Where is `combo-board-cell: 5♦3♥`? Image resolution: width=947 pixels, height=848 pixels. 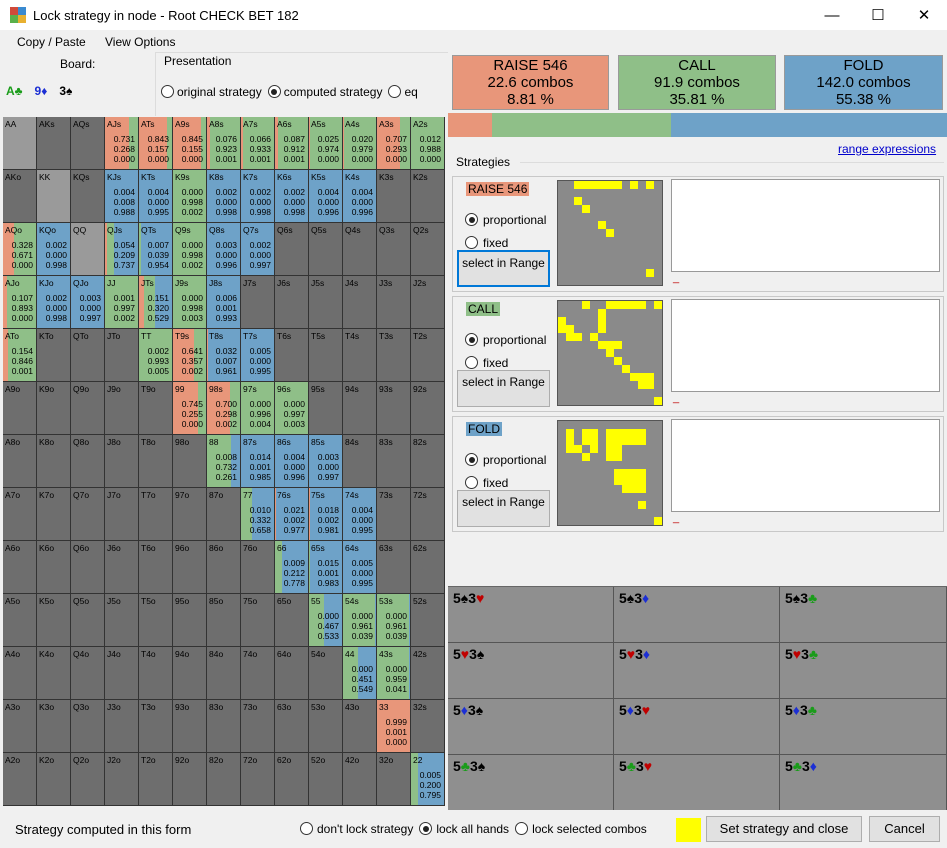
combo-board-cell: 5♦3♥ is located at coordinates (697, 727).